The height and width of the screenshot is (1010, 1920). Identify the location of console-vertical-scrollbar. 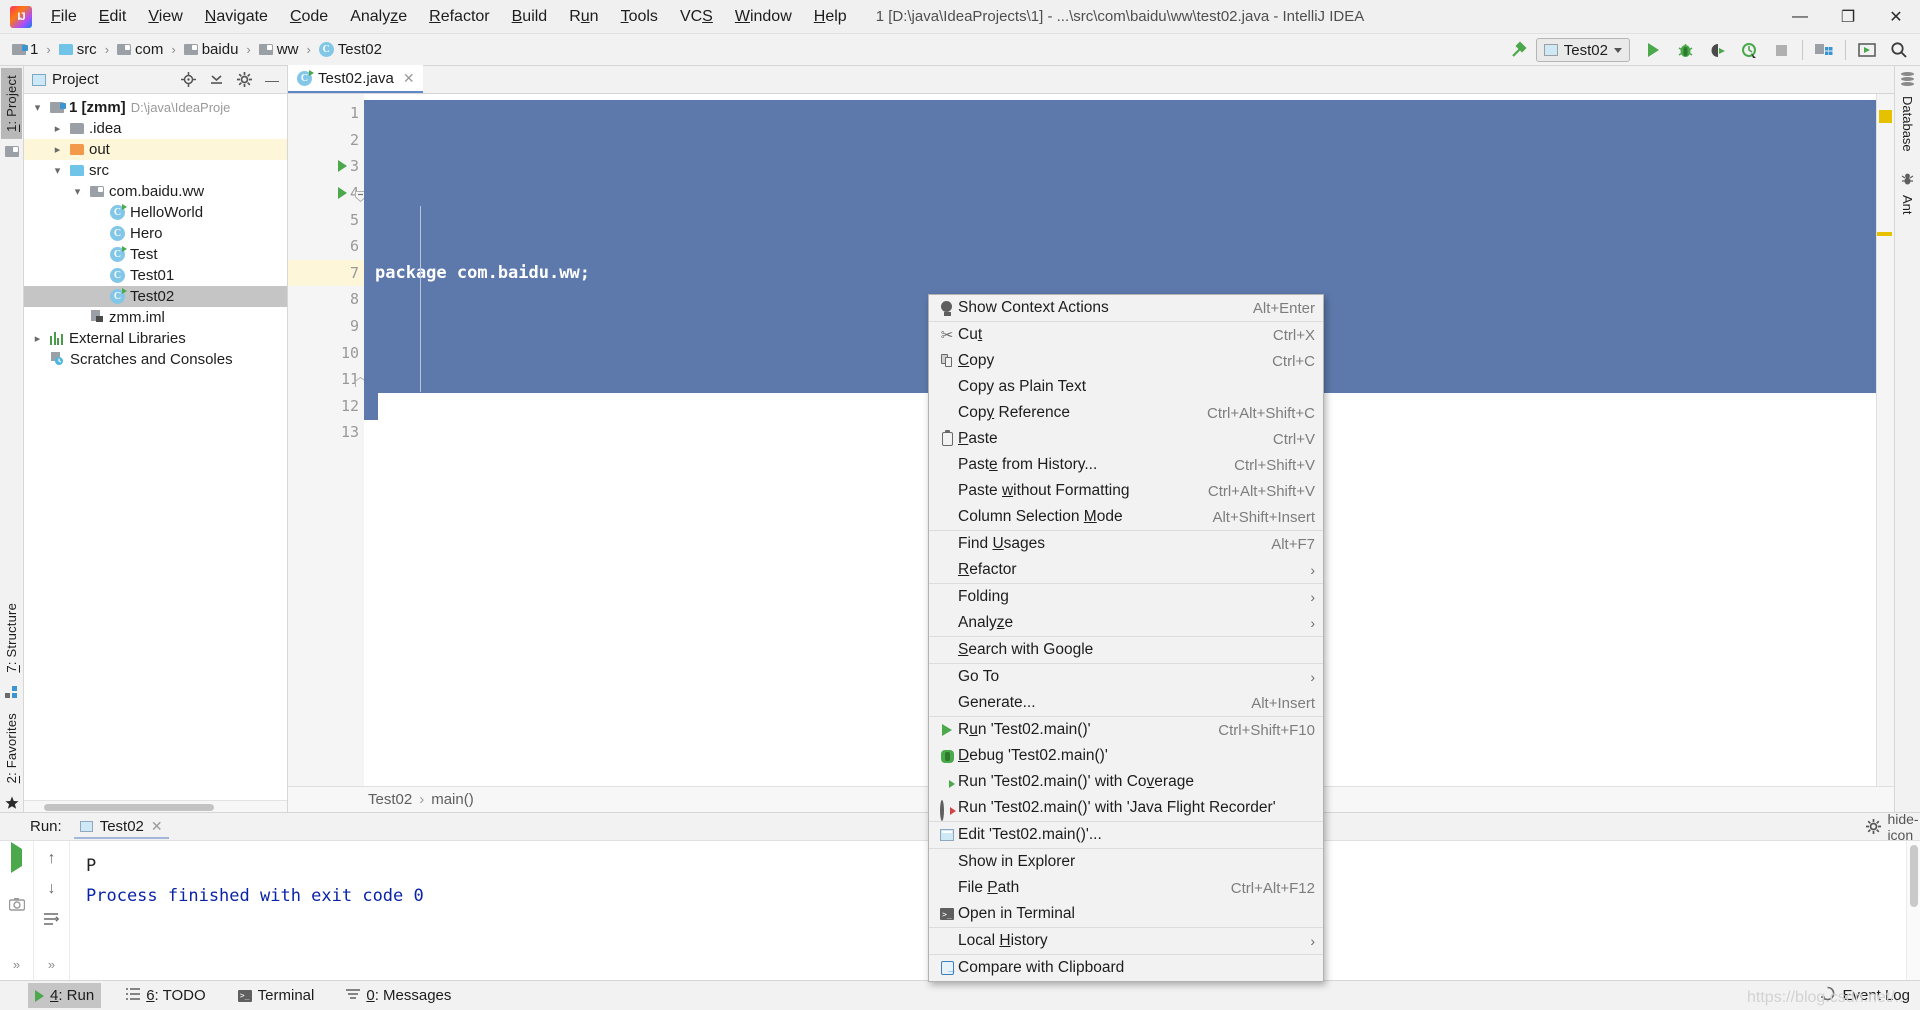
(1913, 910).